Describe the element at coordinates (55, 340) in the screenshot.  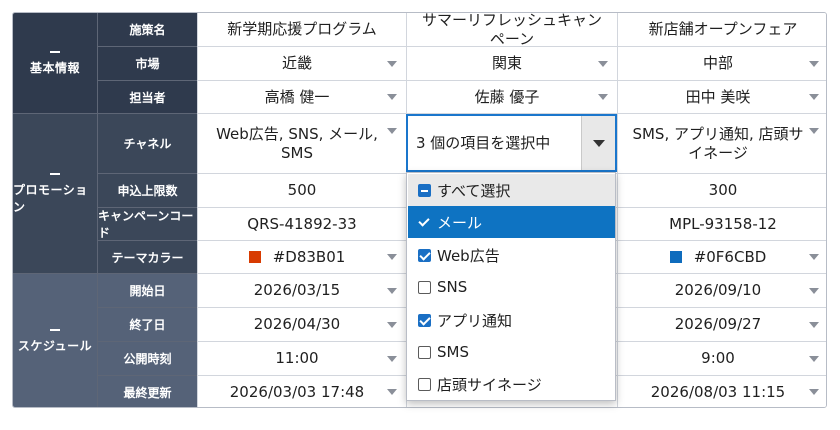
I see `group-header-schedule: スケジュール` at that location.